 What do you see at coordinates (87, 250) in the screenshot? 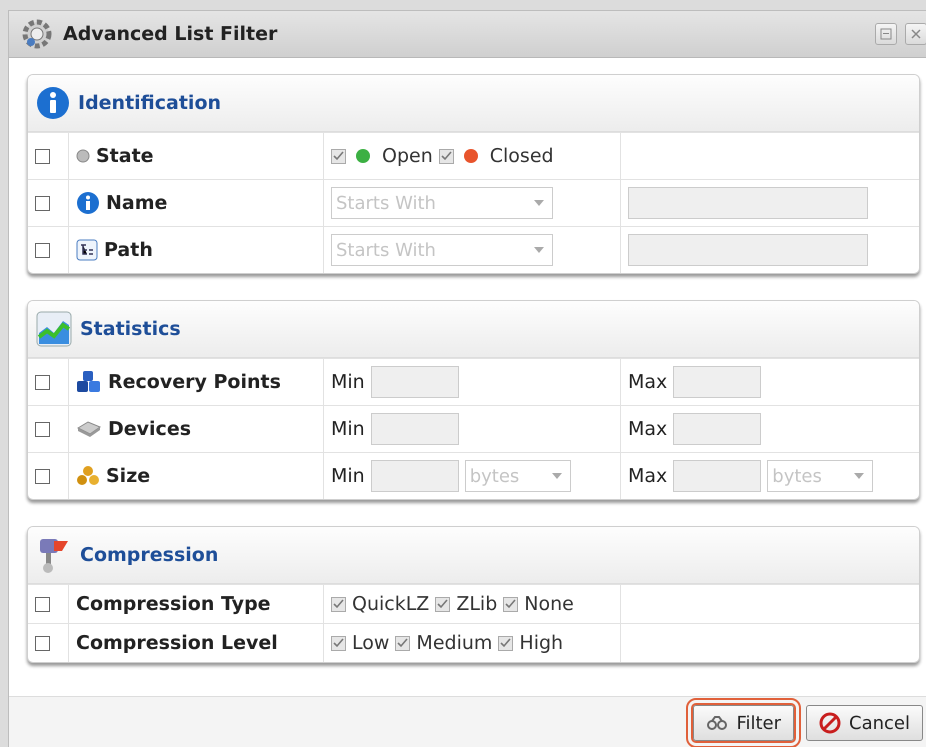
I see `tree-icon` at bounding box center [87, 250].